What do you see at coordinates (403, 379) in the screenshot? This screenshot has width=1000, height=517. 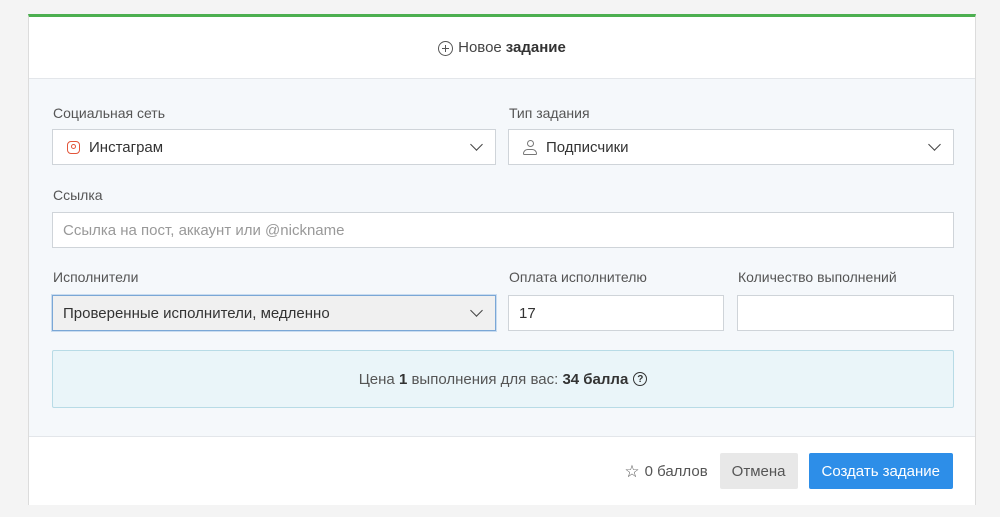 I see `price-count: 1` at bounding box center [403, 379].